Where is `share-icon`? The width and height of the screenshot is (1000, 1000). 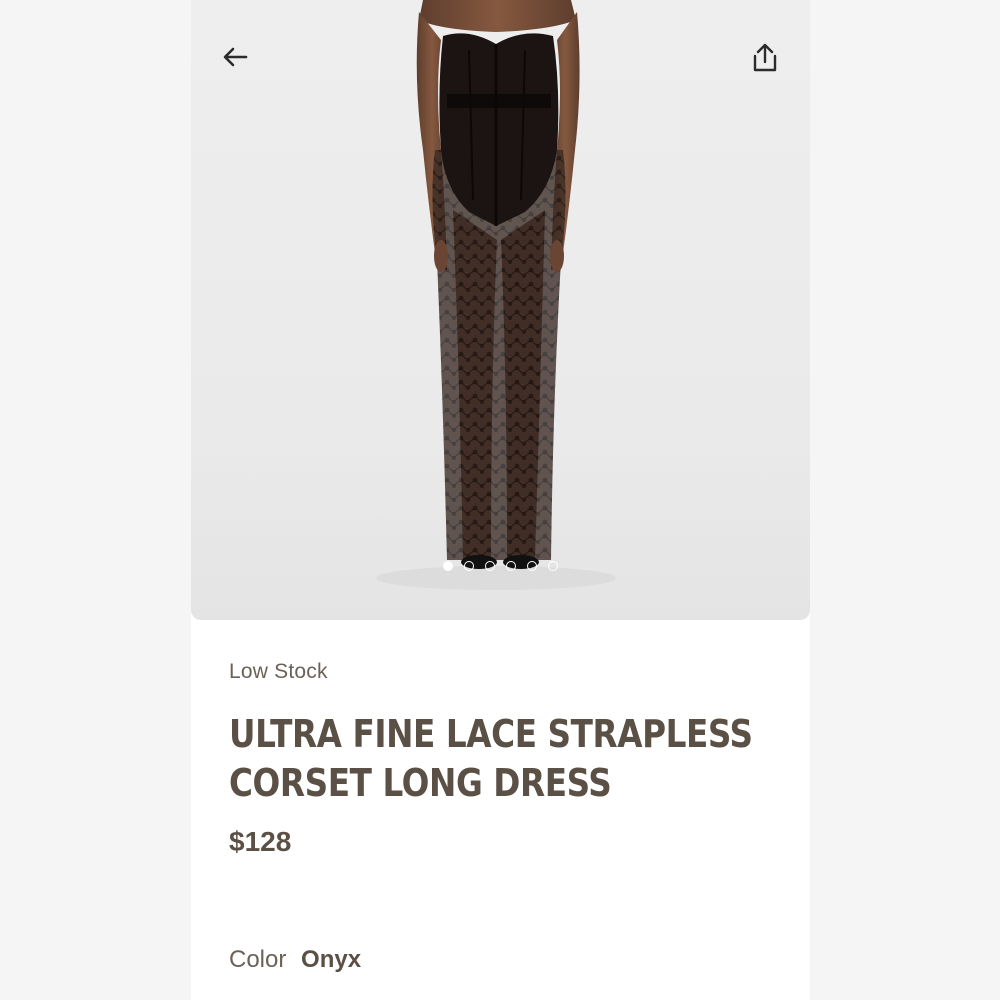
share-icon is located at coordinates (765, 57).